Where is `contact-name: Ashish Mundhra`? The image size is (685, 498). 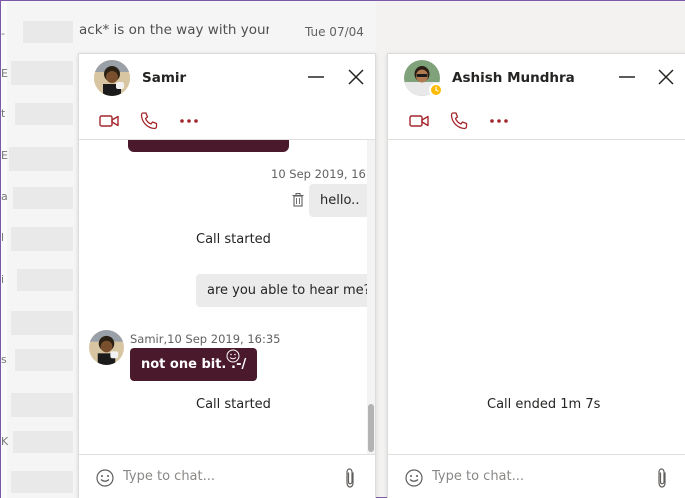
contact-name: Ashish Mundhra is located at coordinates (513, 78).